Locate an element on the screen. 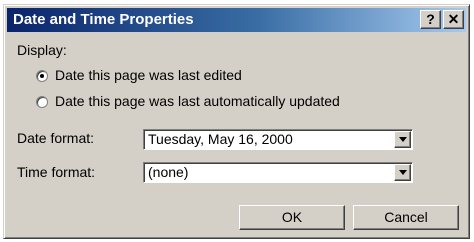 This screenshot has width=474, height=242. help-button: ? is located at coordinates (430, 19).